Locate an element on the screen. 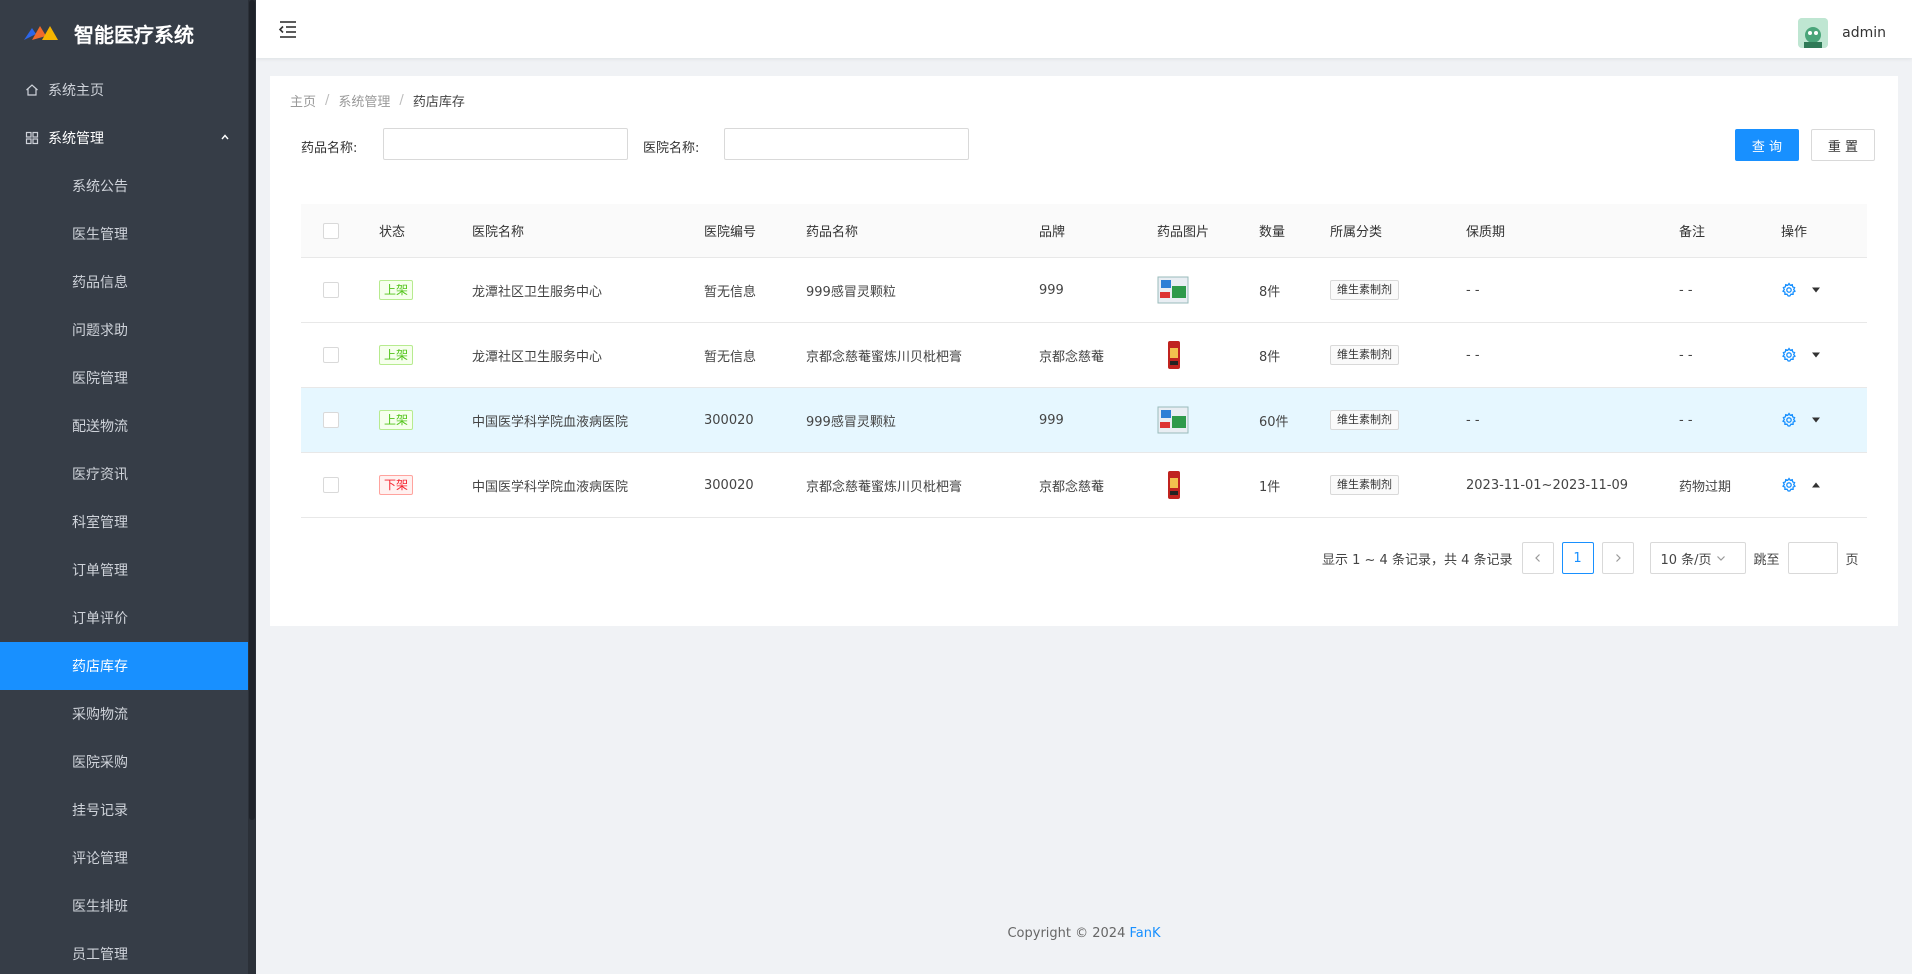  user-menu: admin is located at coordinates (1842, 33).